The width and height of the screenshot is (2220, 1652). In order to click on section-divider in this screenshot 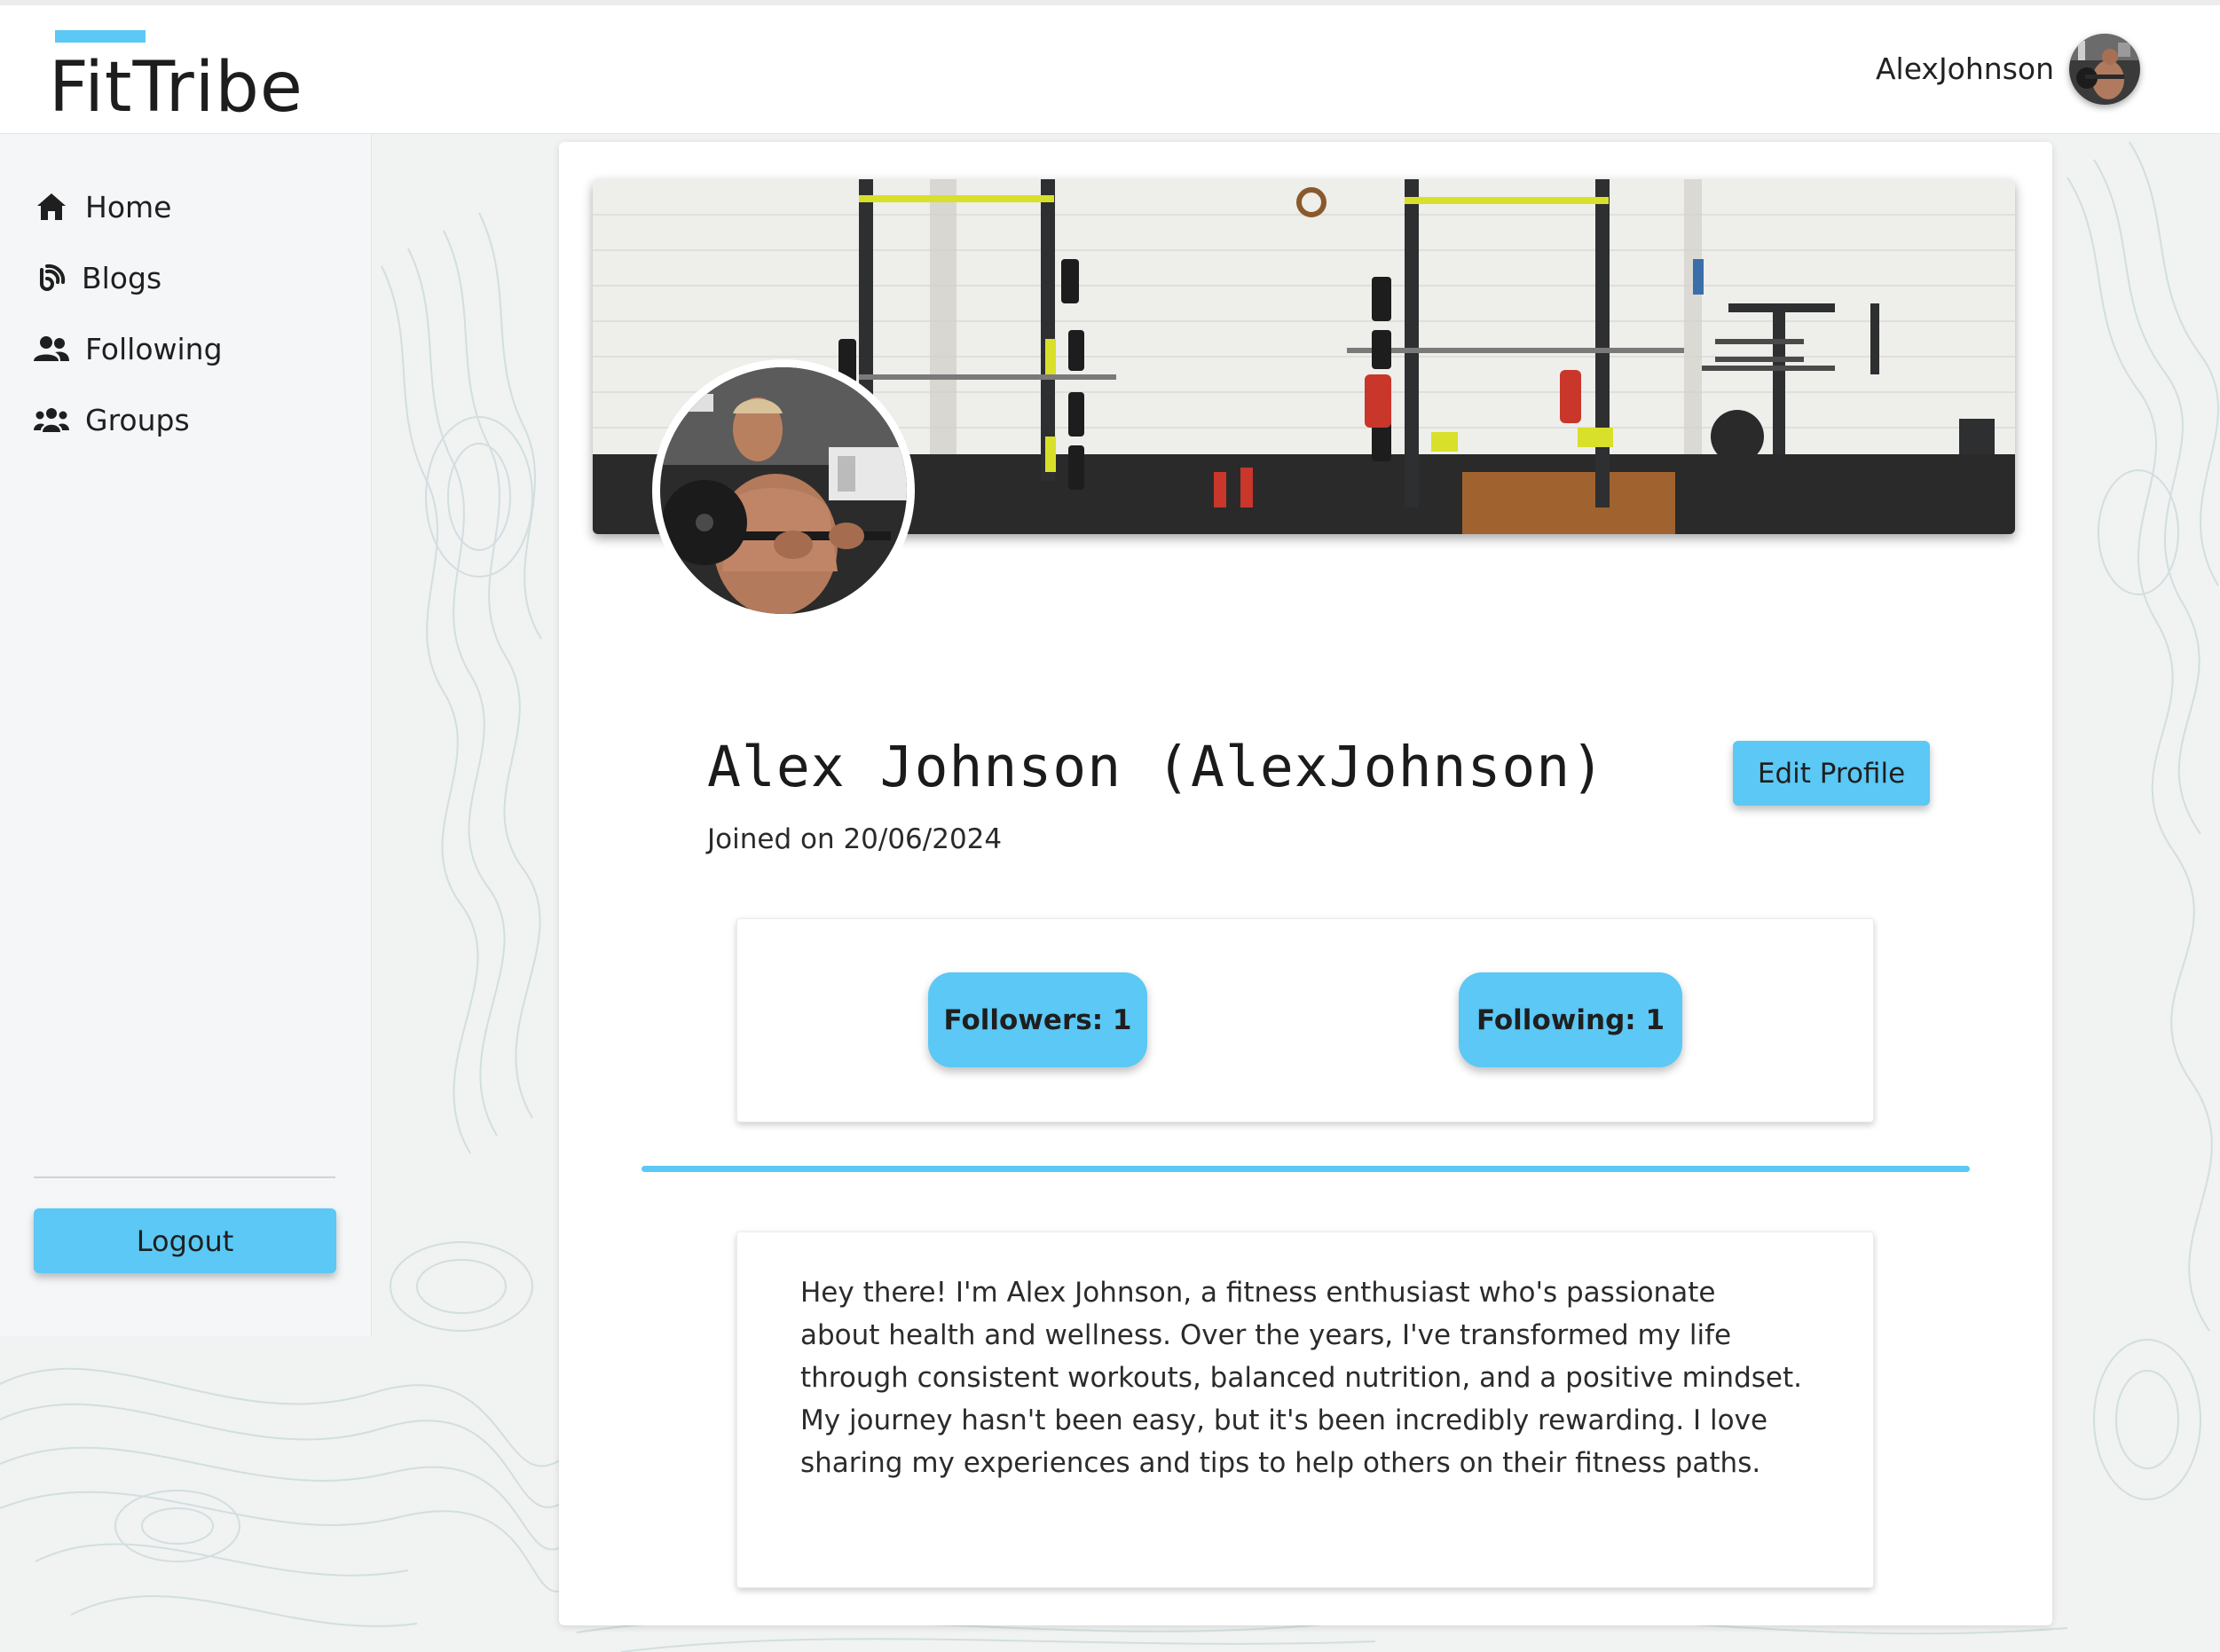, I will do `click(1306, 1169)`.